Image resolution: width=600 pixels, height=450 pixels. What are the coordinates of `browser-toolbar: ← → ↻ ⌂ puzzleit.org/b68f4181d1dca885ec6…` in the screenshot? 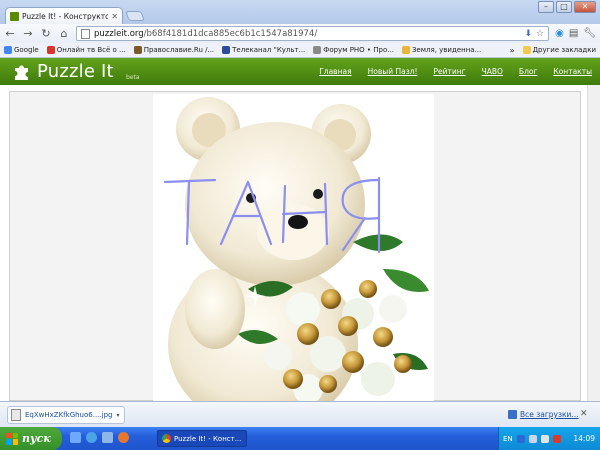 It's located at (300, 33).